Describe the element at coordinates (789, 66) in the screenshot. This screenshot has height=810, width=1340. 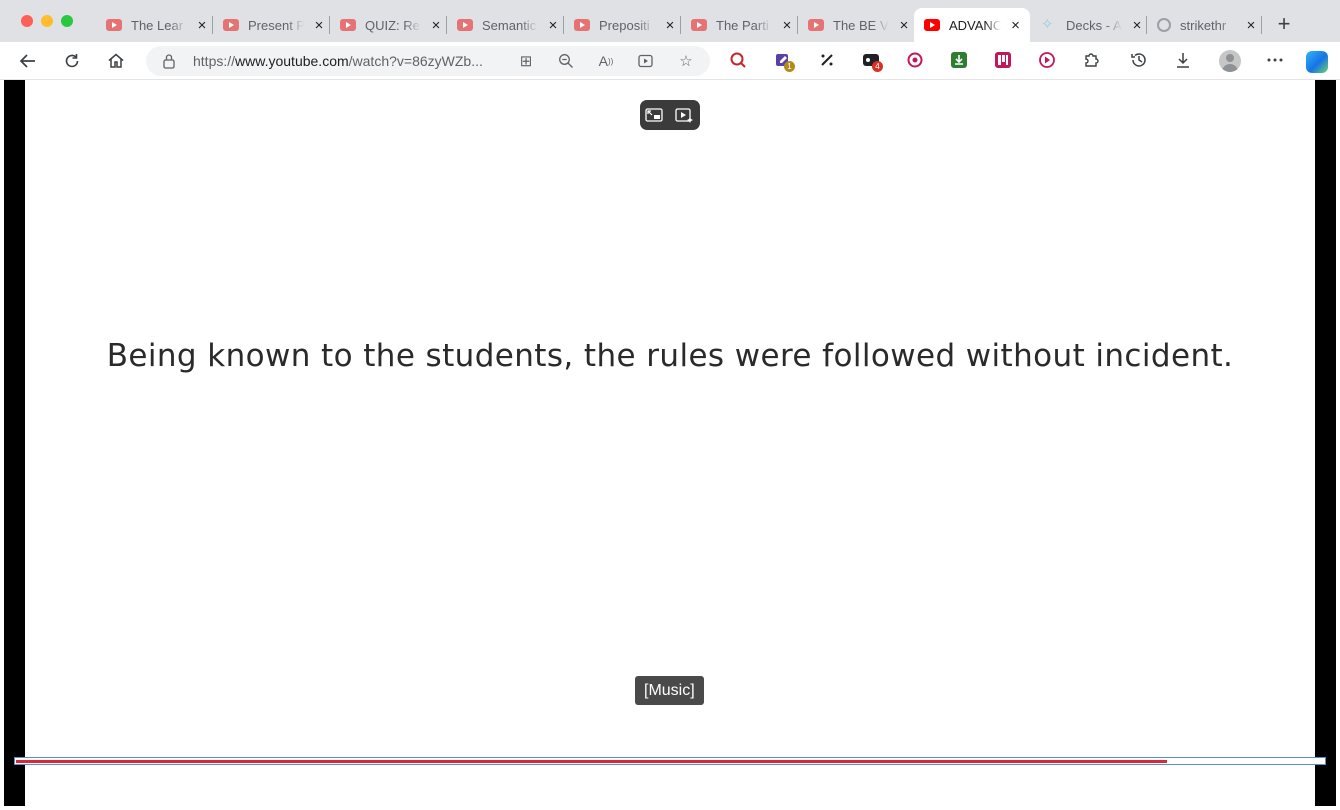
I see `extension-badge: 1` at that location.